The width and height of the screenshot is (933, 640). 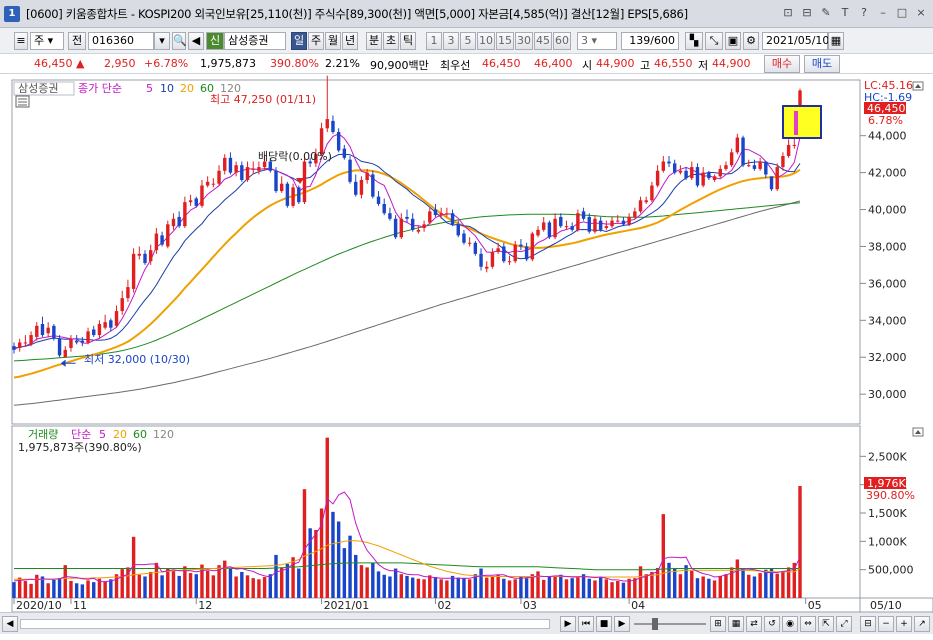 What do you see at coordinates (886, 605) in the screenshot?
I see `x-axis-right-date: 05/10` at bounding box center [886, 605].